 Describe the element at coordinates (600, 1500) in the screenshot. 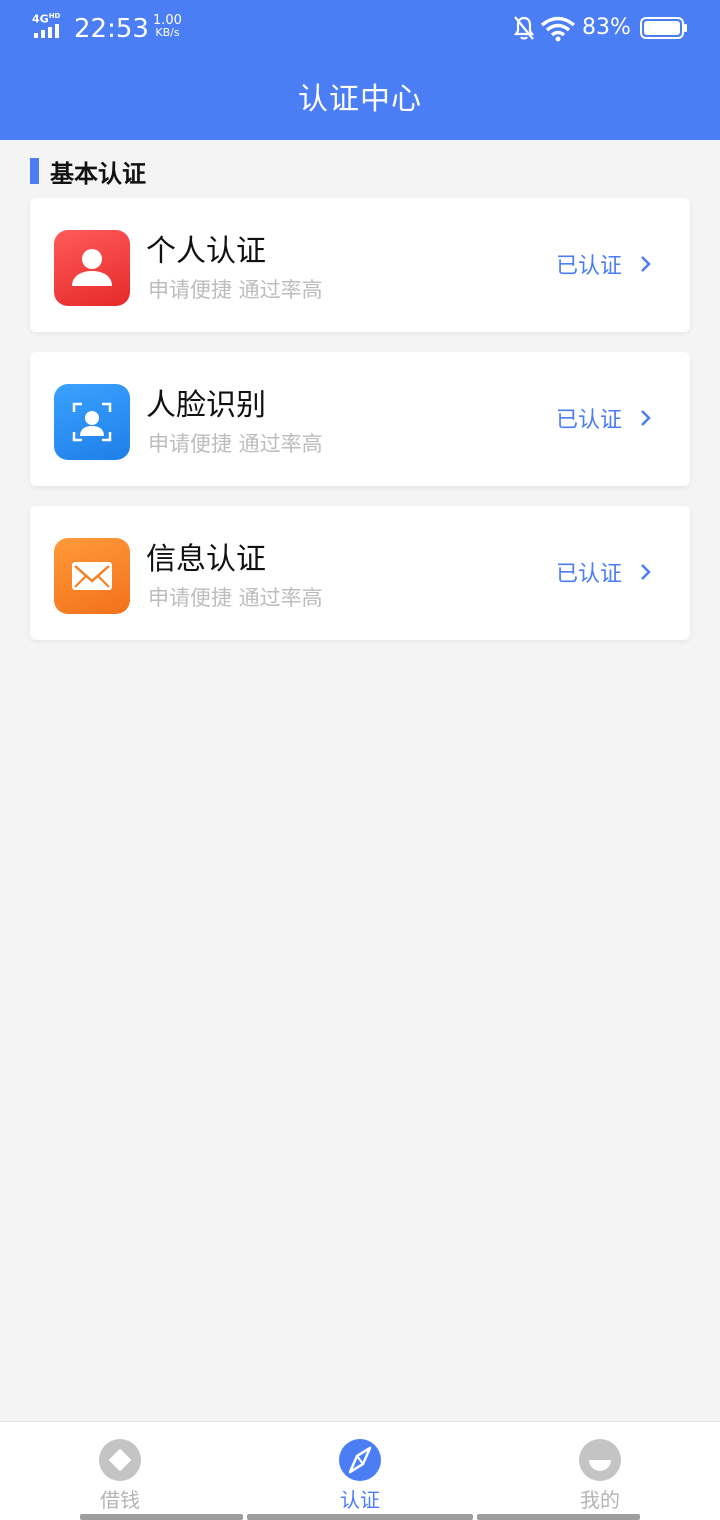

I see `tab-label: 我的` at that location.